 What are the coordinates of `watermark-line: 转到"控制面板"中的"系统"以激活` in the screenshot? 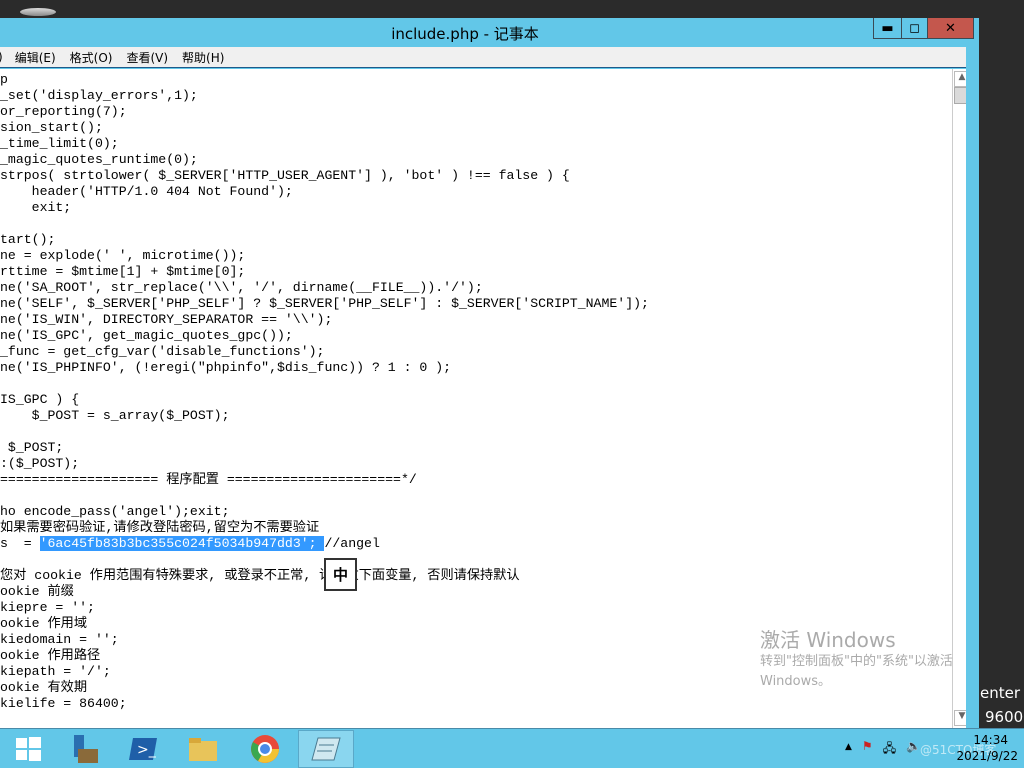 It's located at (856, 661).